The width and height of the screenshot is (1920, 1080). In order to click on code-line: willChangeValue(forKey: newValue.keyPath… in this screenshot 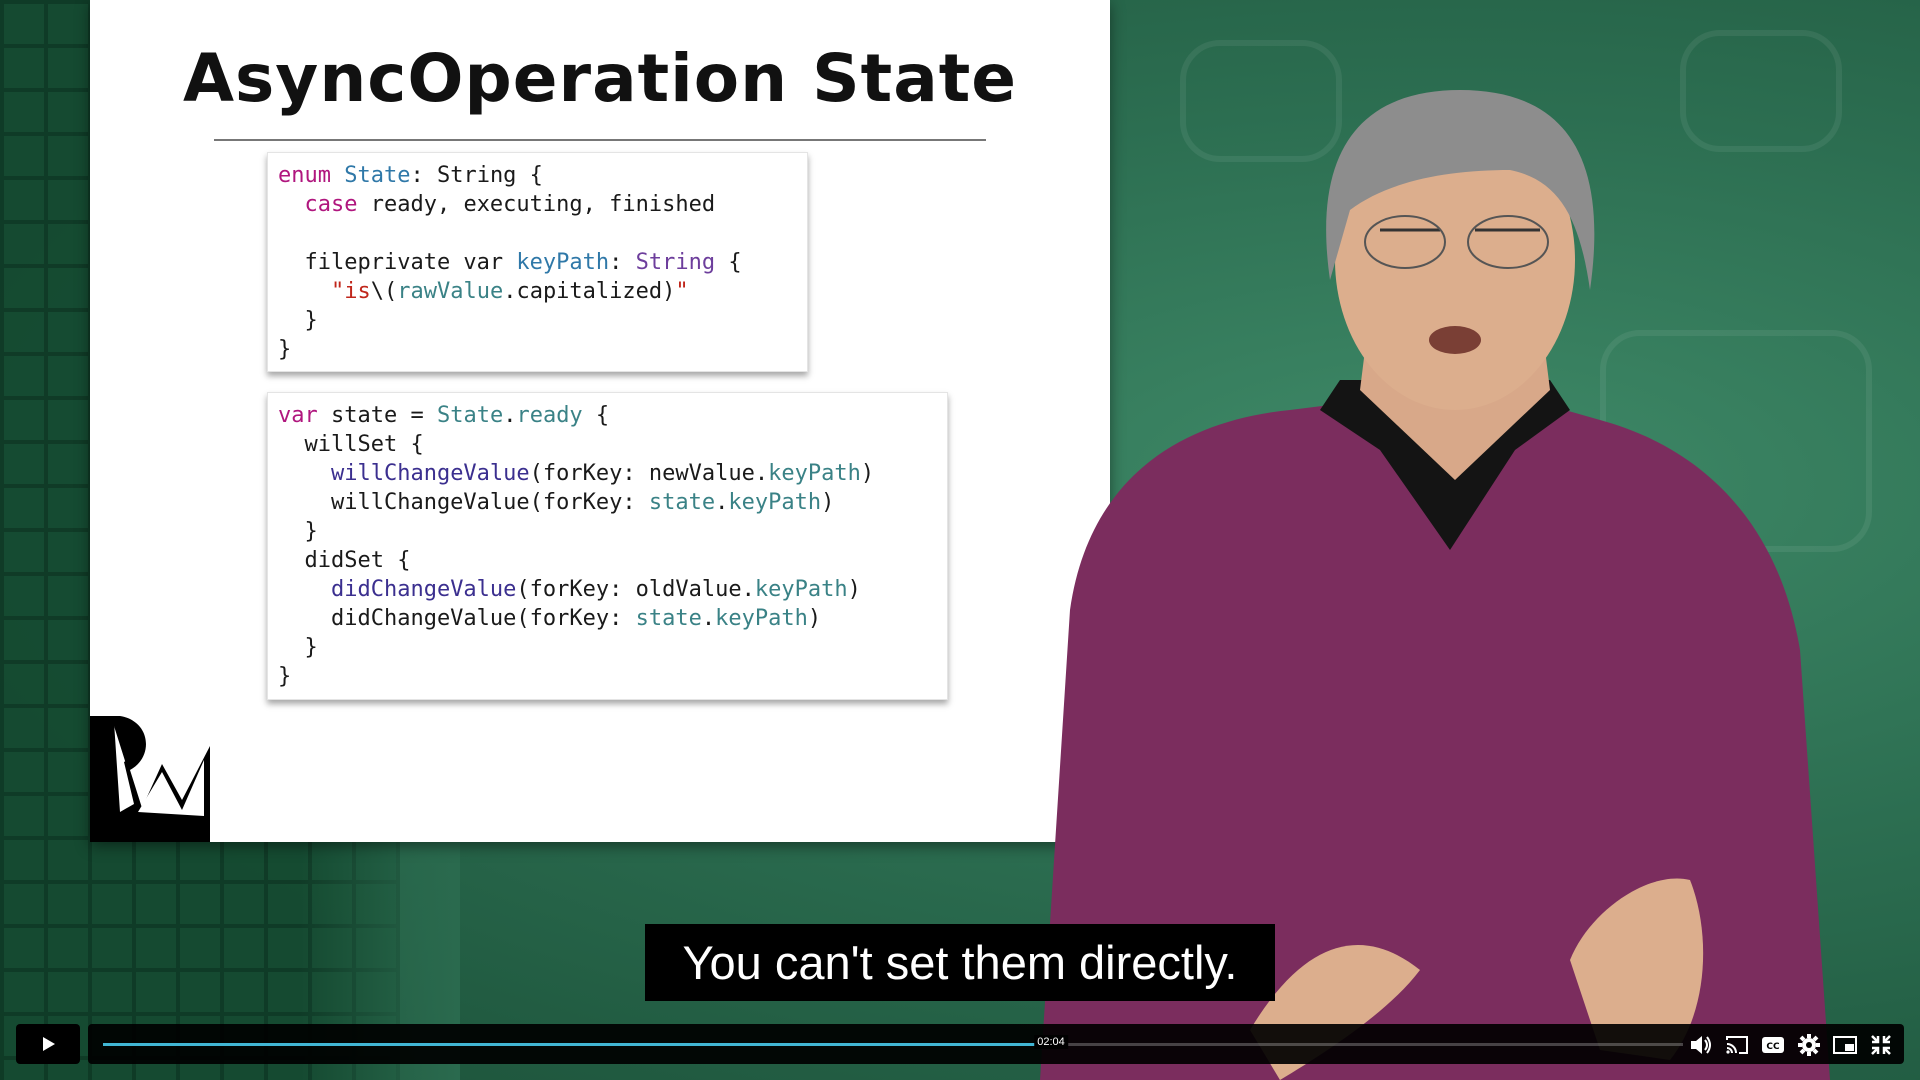, I will do `click(607, 473)`.